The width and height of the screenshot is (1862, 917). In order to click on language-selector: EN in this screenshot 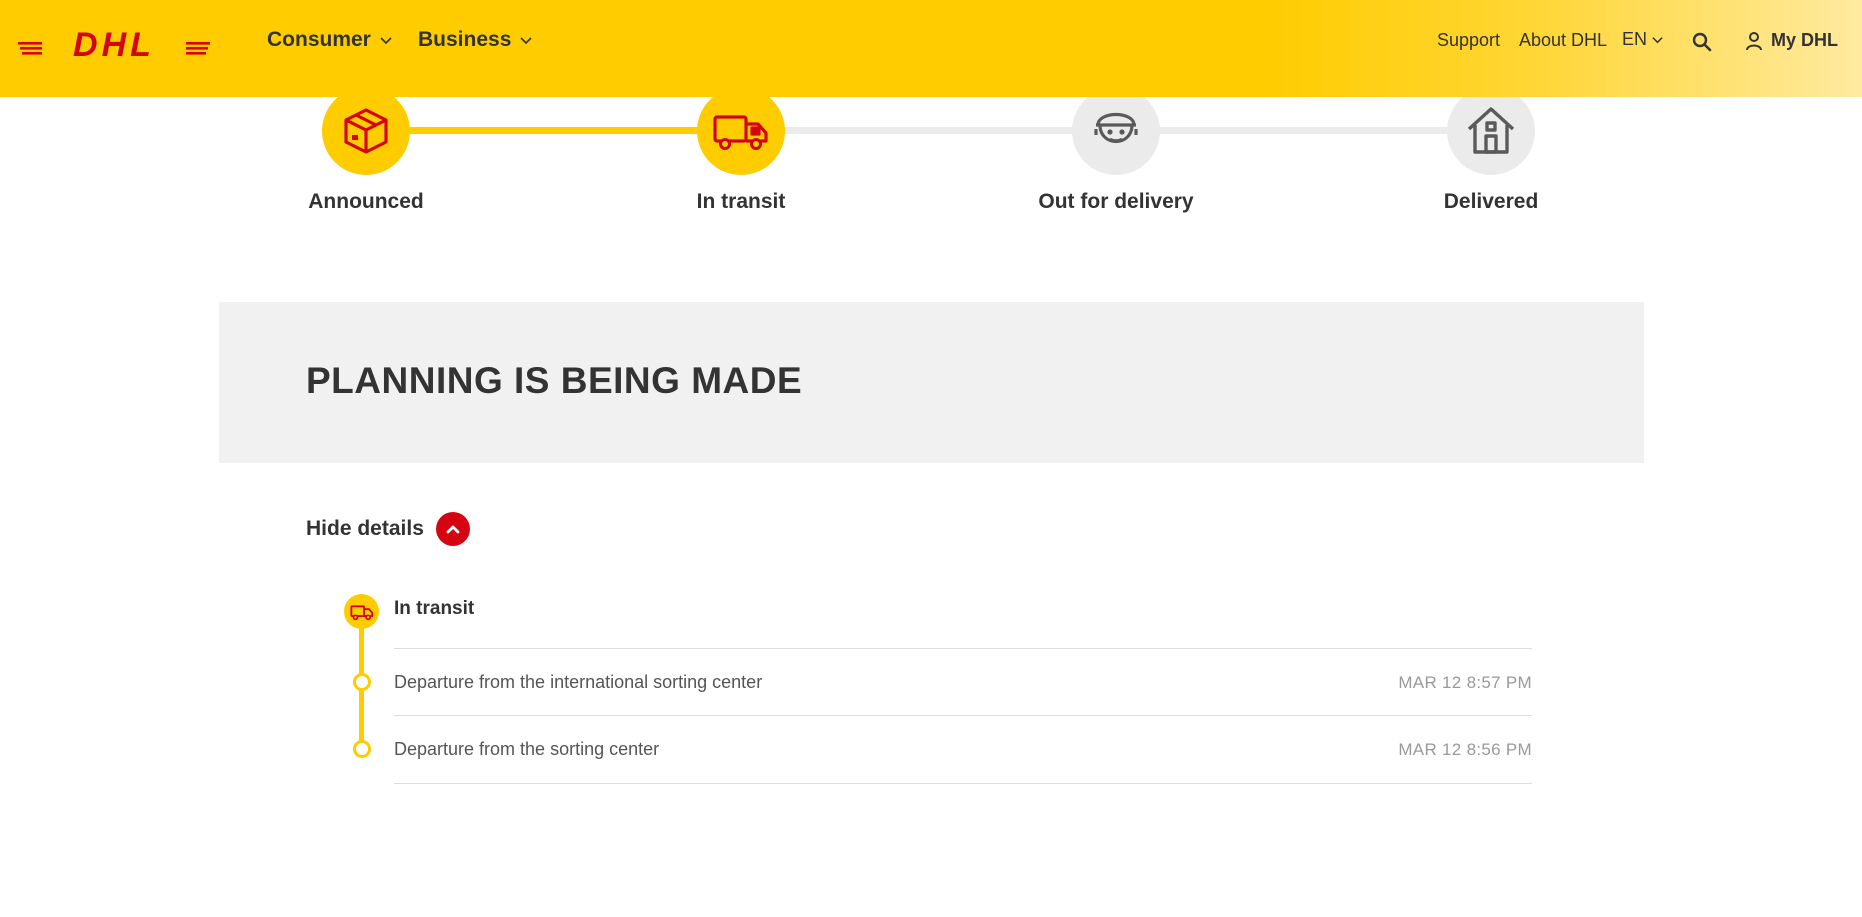, I will do `click(1643, 39)`.